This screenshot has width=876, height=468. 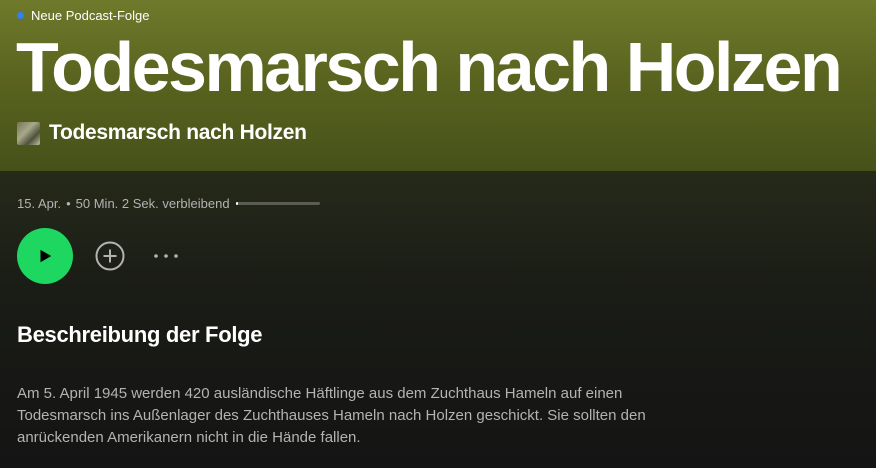 I want to click on show-thumbnail, so click(x=28, y=133).